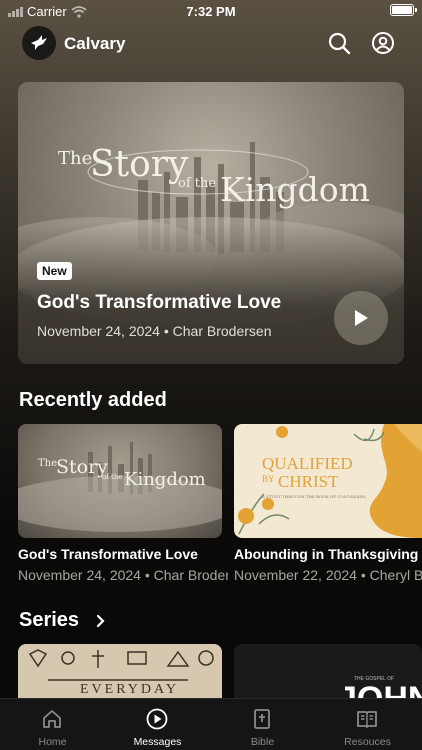 The height and width of the screenshot is (750, 422). I want to click on recent-card-meta: November 24, 2024 • Char Brodersen, so click(123, 575).